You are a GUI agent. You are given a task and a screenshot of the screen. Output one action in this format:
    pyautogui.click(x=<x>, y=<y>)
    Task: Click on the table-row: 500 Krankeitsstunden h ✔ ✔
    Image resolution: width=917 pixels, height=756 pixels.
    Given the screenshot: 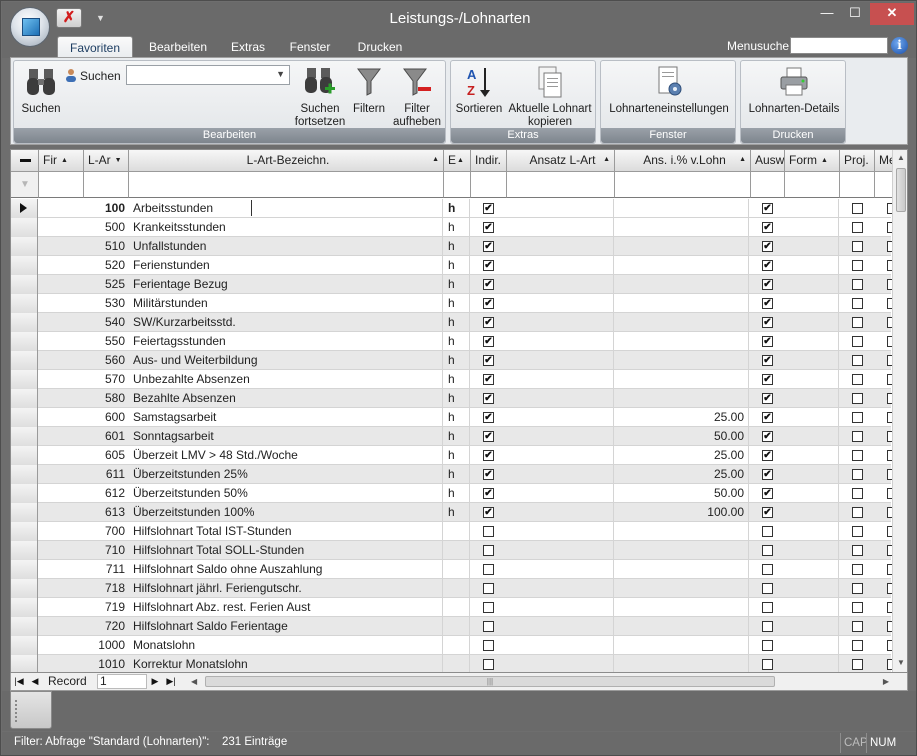 What is the action you would take?
    pyautogui.click(x=454, y=227)
    